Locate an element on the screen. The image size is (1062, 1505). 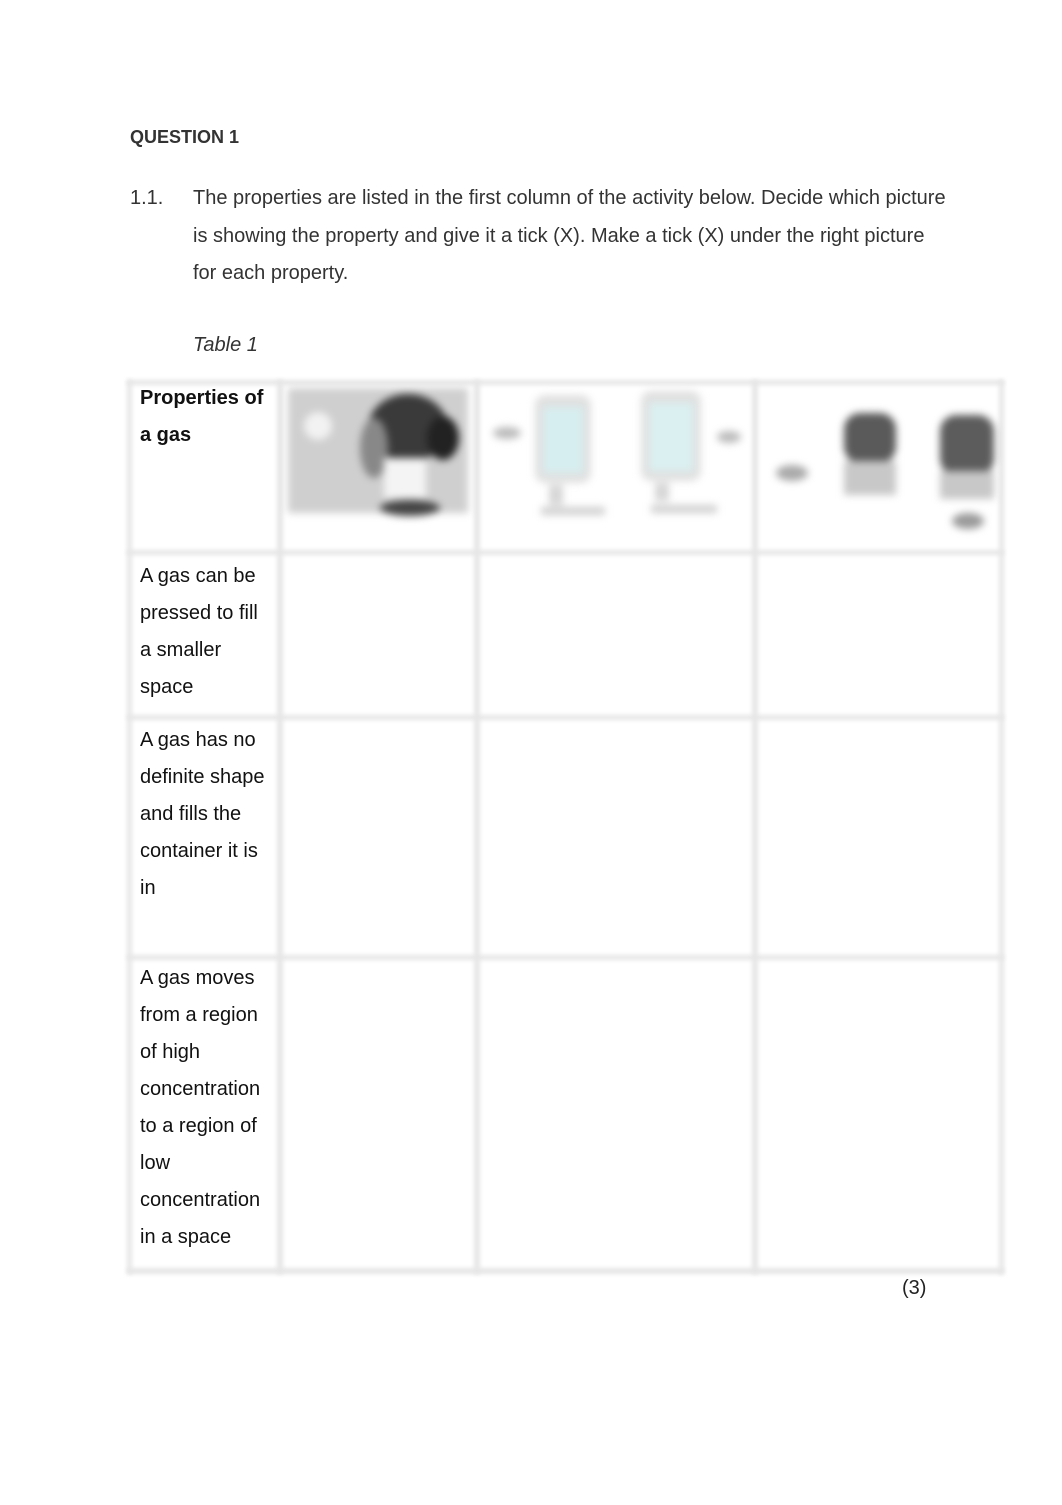
tick-cell-row1-pic1 is located at coordinates (378, 635).